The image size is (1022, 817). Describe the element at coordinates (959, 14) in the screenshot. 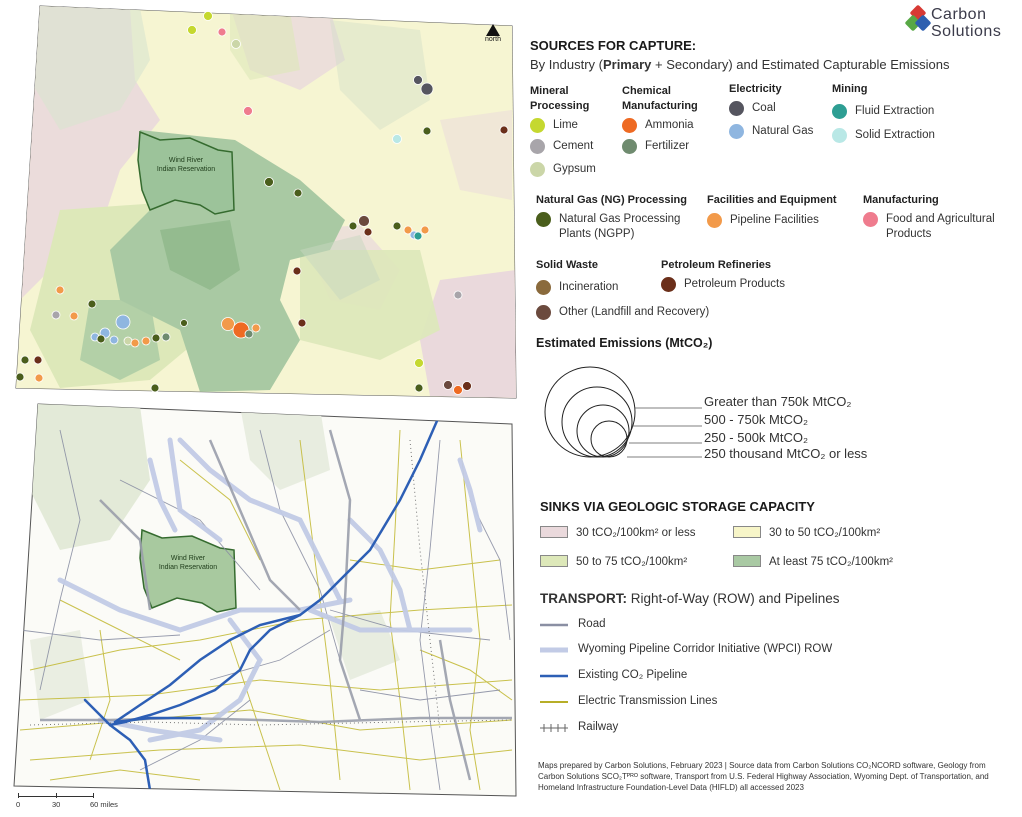

I see `logo-line-1: Carbon` at that location.